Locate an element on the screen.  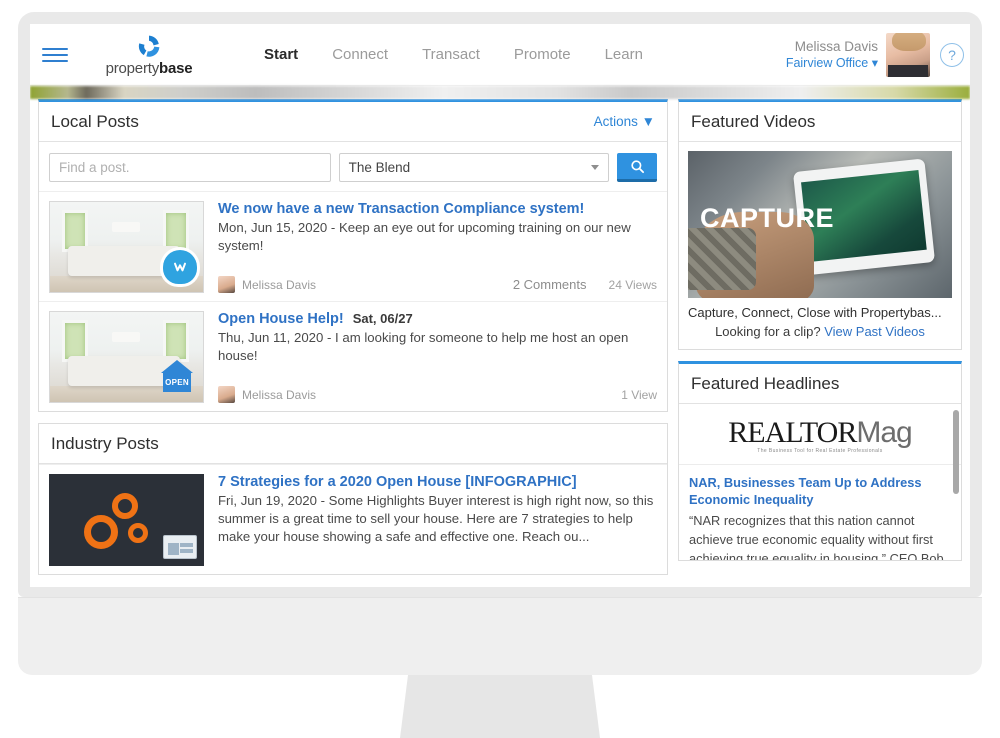
user-block: Melissa Davis Fairview Office ▾ ? is located at coordinates (878, 54).